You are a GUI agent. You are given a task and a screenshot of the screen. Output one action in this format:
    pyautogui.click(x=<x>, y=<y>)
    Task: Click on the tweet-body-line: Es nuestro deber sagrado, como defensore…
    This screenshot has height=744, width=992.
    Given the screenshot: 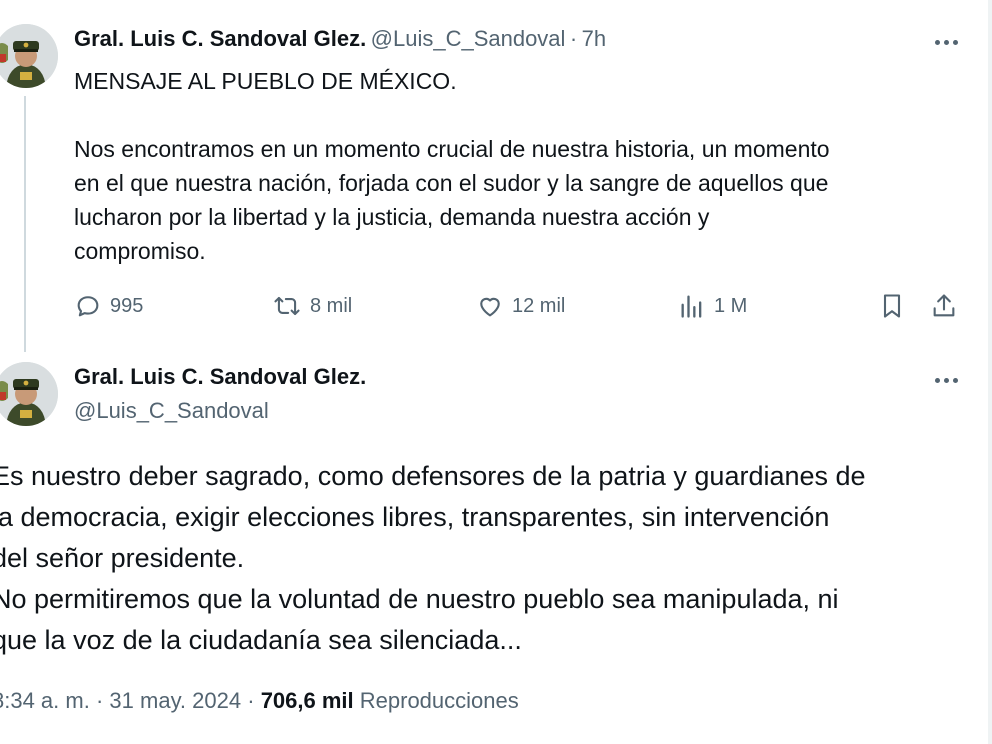 What is the action you would take?
    pyautogui.click(x=433, y=476)
    